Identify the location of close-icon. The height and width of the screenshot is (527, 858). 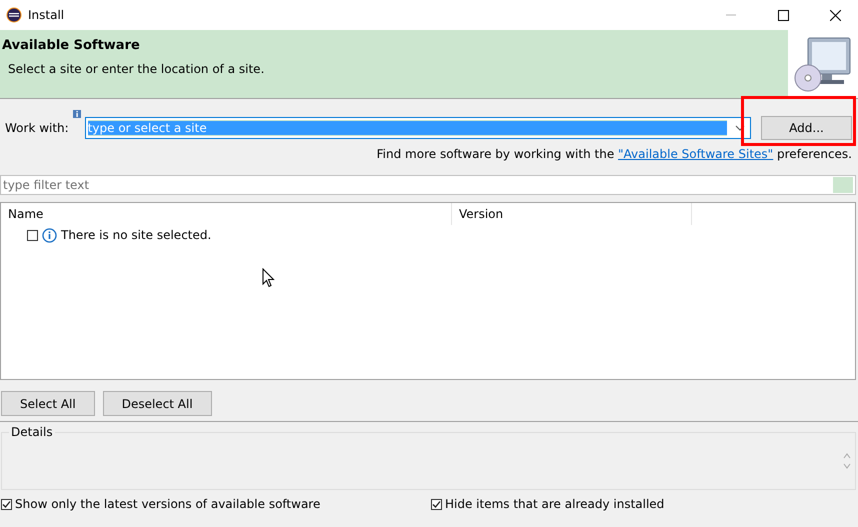
(835, 15).